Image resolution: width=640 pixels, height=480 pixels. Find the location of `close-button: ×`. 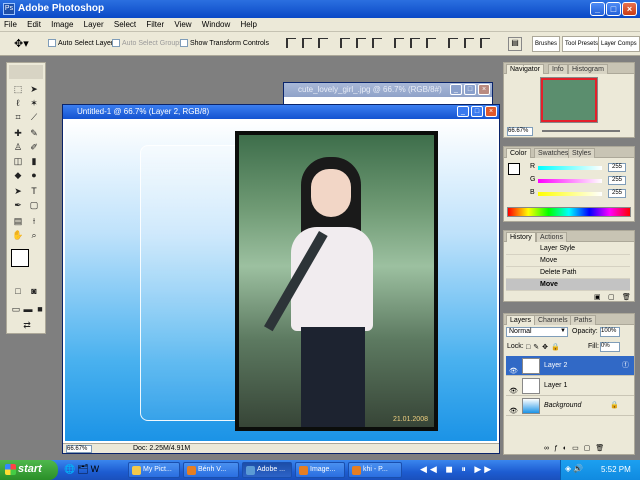

close-button: × is located at coordinates (629, 9).